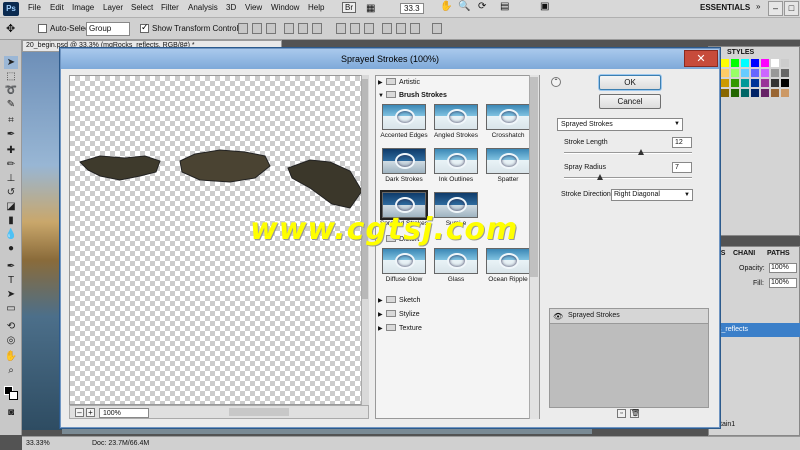 This screenshot has height=450, width=800. What do you see at coordinates (370, 8) in the screenshot?
I see `frame-icon: ▦` at bounding box center [370, 8].